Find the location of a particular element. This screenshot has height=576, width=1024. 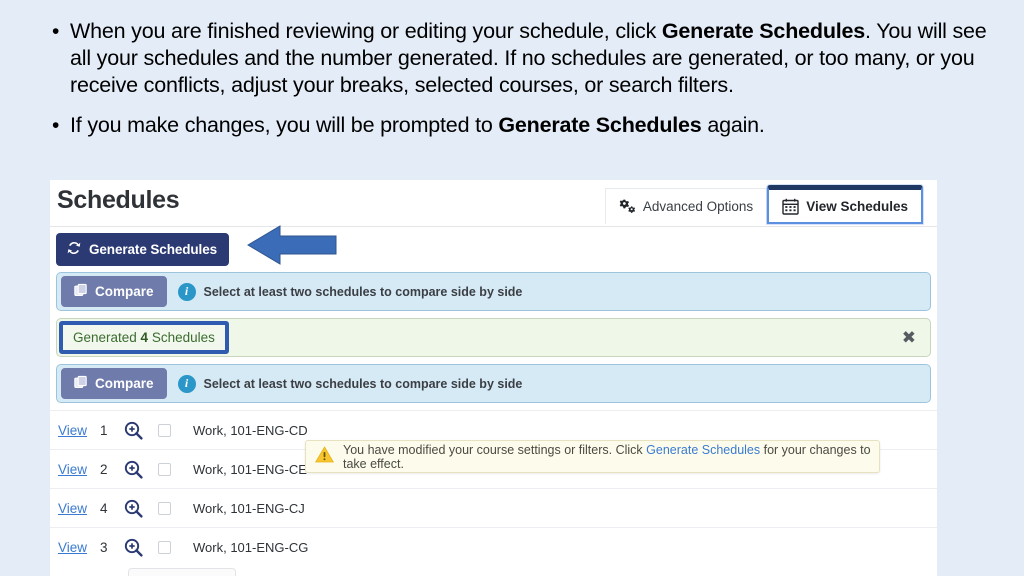

generated-prefix: Generated is located at coordinates (107, 337).